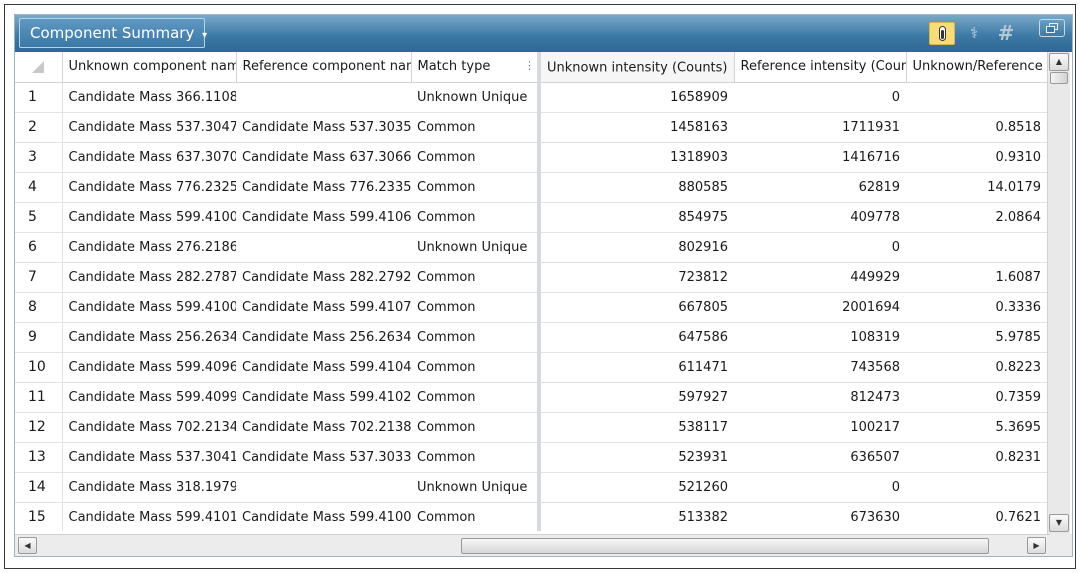 The width and height of the screenshot is (1080, 573). I want to click on restore-window-icon, so click(1052, 28).